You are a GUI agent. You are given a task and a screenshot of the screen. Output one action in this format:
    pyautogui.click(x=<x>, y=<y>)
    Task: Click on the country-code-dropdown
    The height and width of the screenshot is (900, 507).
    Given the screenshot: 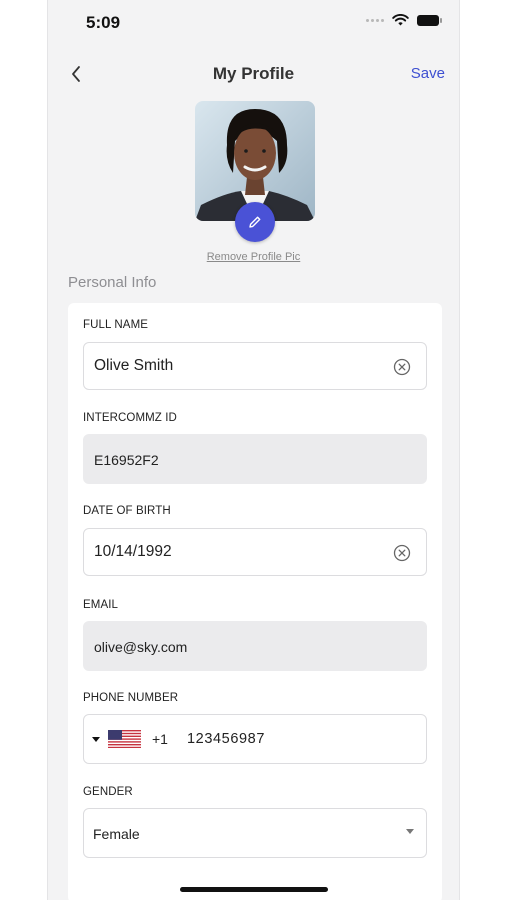 What is the action you would take?
    pyautogui.click(x=122, y=739)
    